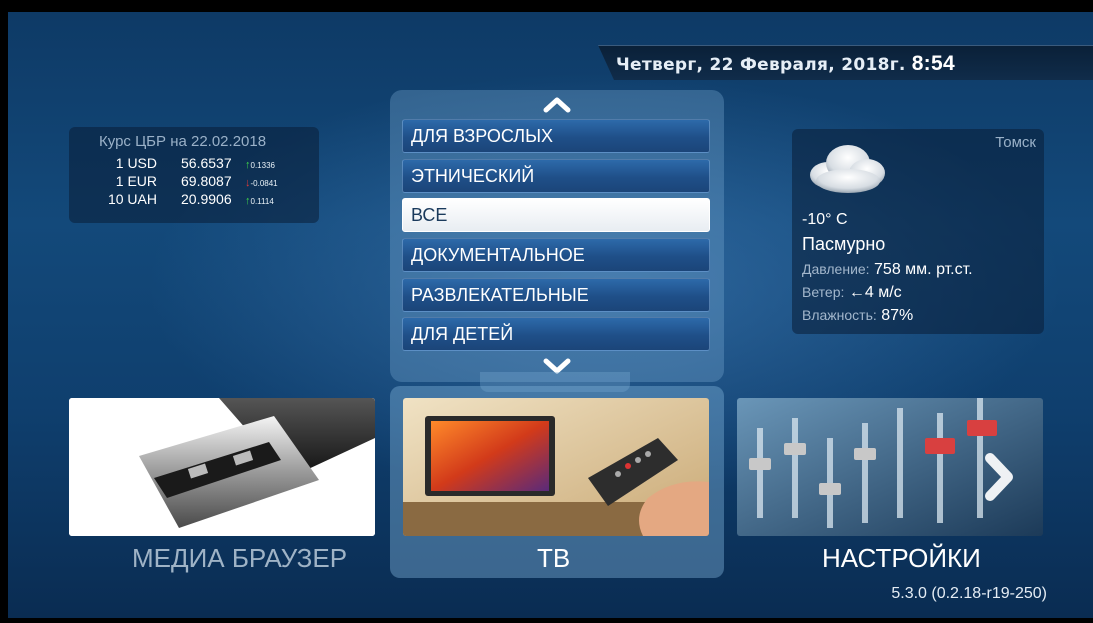 The height and width of the screenshot is (623, 1093). I want to click on cloud-icon, so click(847, 169).